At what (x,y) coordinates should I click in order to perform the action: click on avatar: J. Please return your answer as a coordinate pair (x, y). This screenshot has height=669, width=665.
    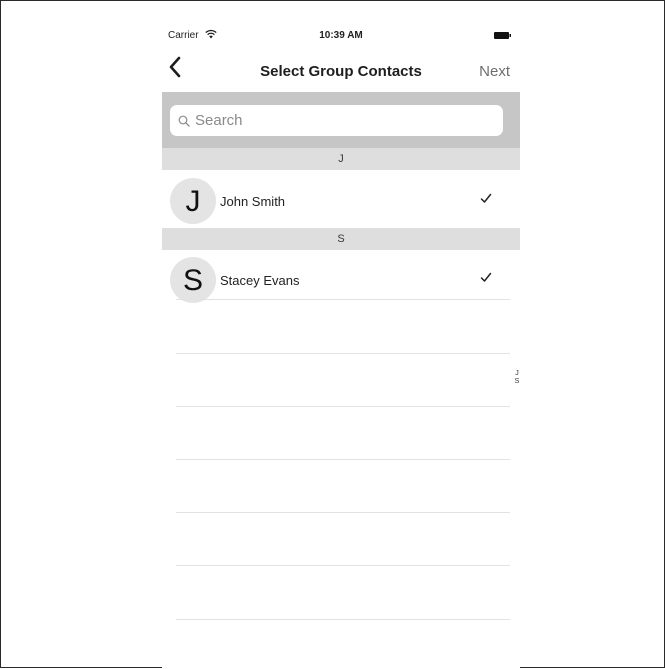
    Looking at the image, I should click on (193, 201).